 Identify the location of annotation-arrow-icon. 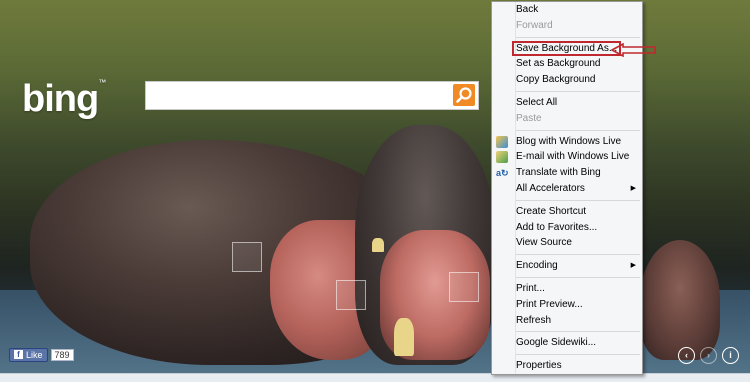
(633, 50).